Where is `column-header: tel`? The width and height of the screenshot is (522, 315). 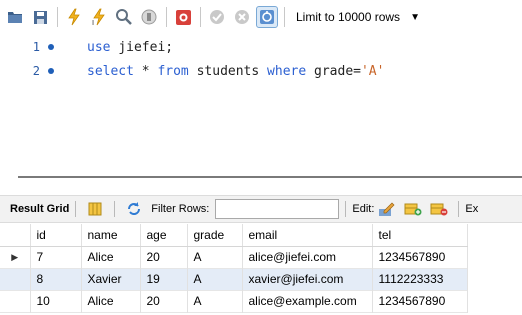
column-header: tel is located at coordinates (420, 235).